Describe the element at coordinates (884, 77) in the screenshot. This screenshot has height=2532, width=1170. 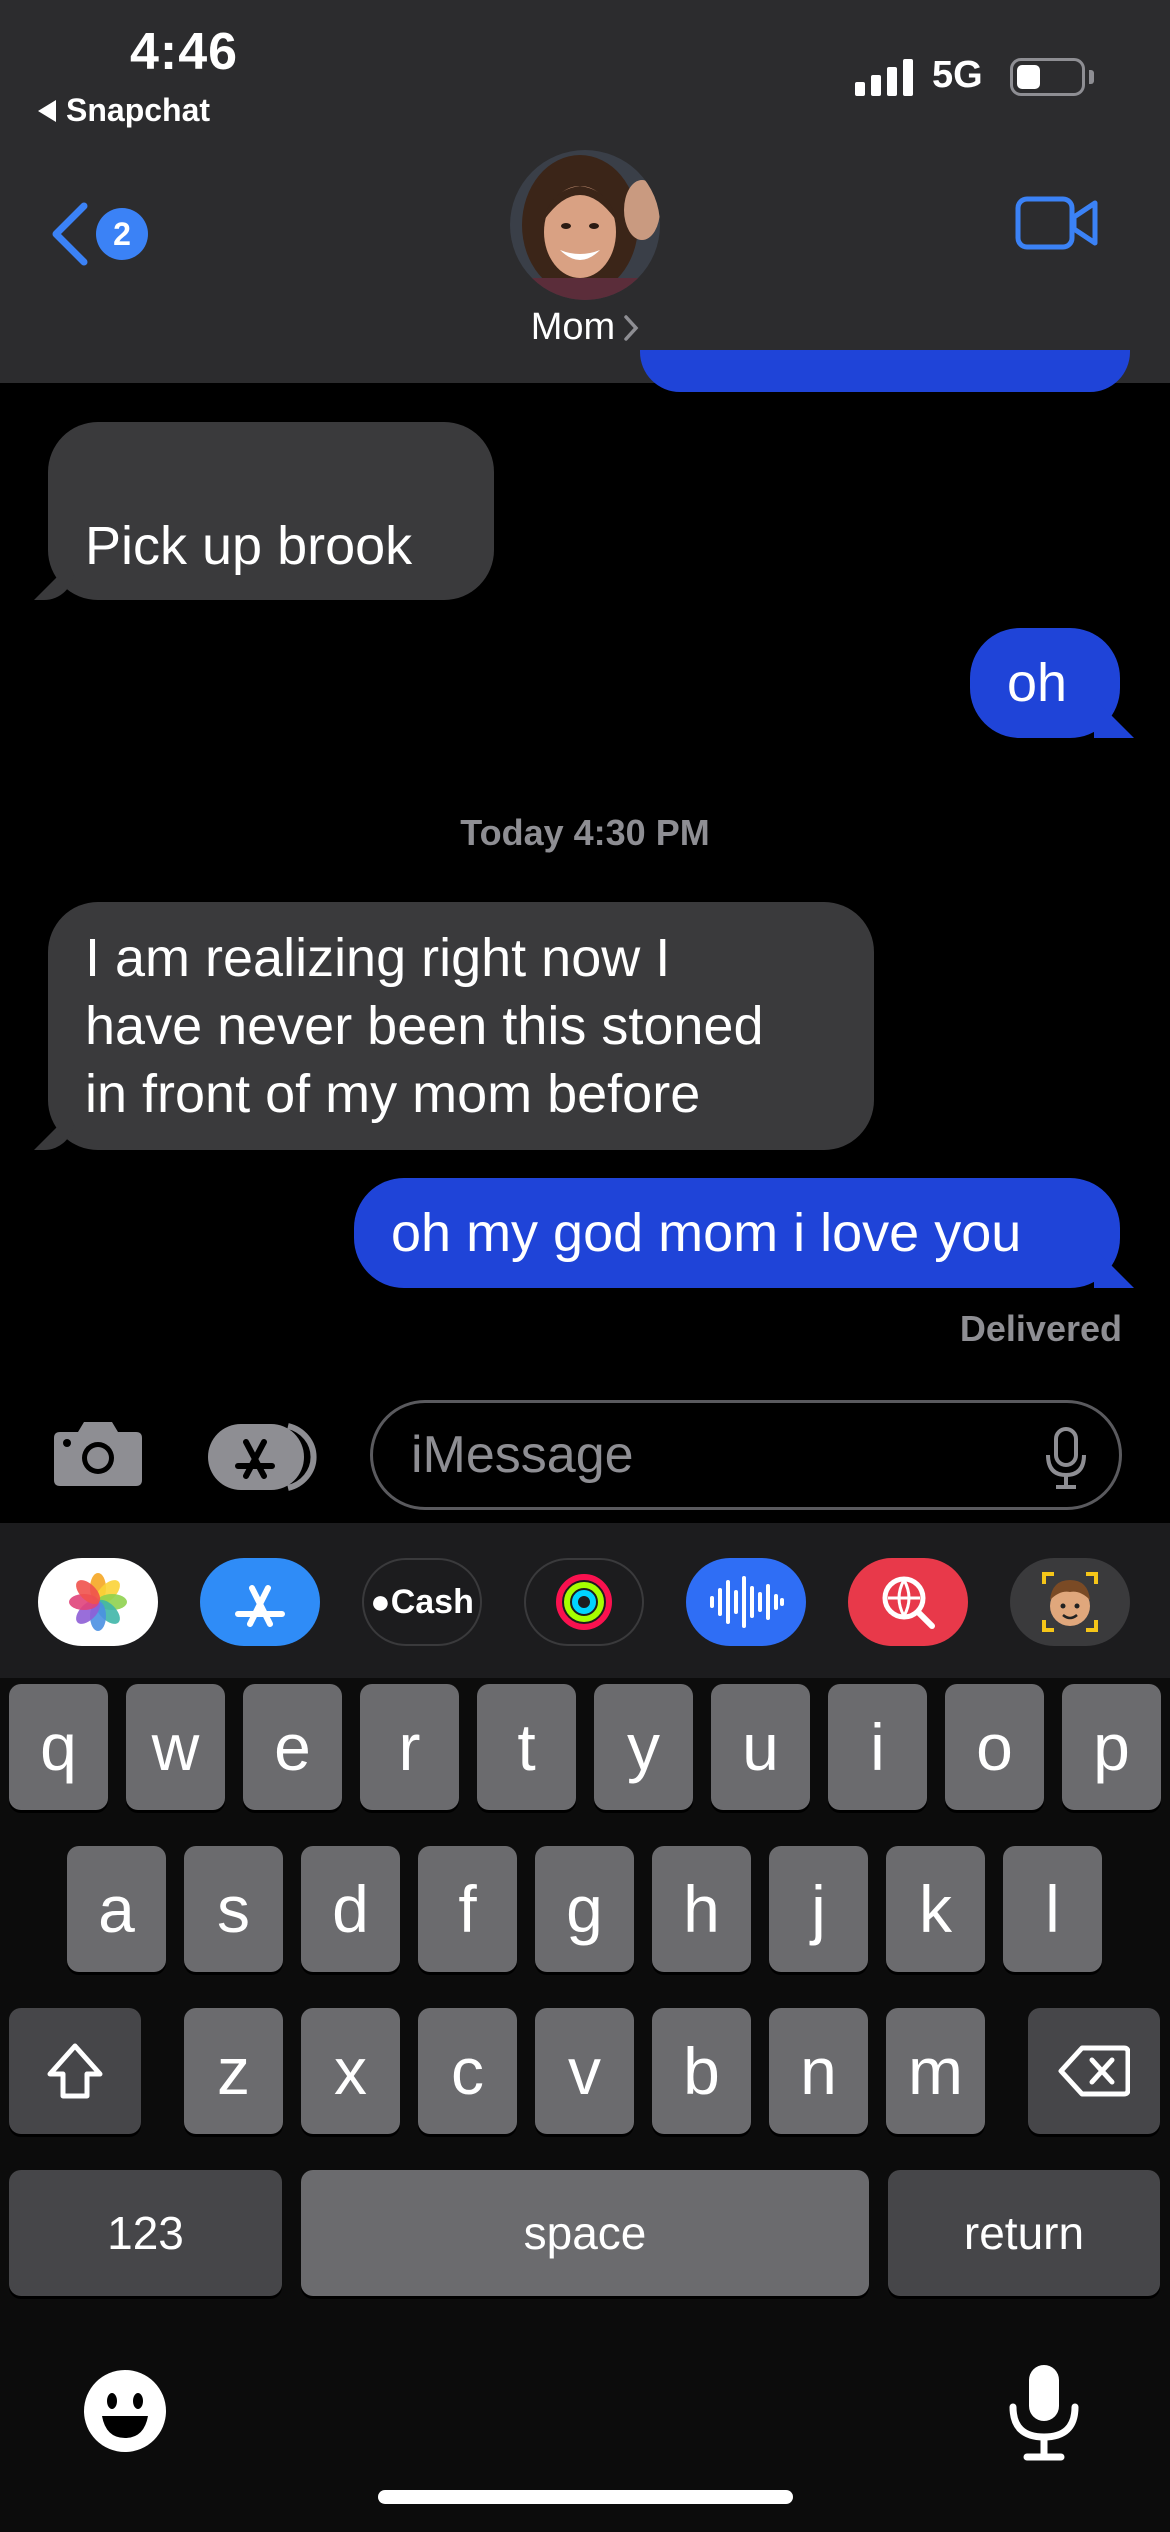
I see `cellular-signal-icon` at that location.